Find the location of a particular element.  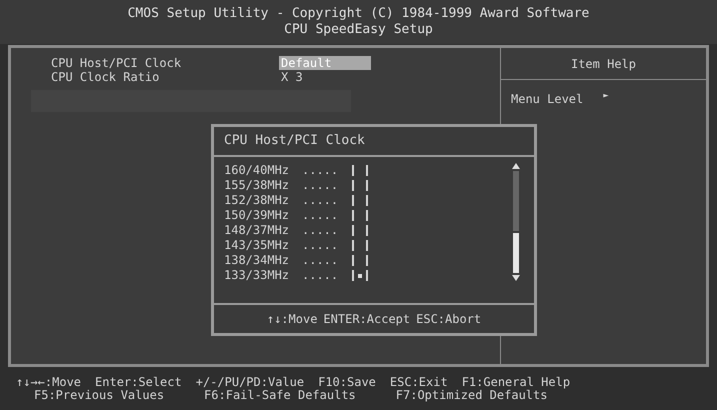

scrollbar is located at coordinates (516, 222).